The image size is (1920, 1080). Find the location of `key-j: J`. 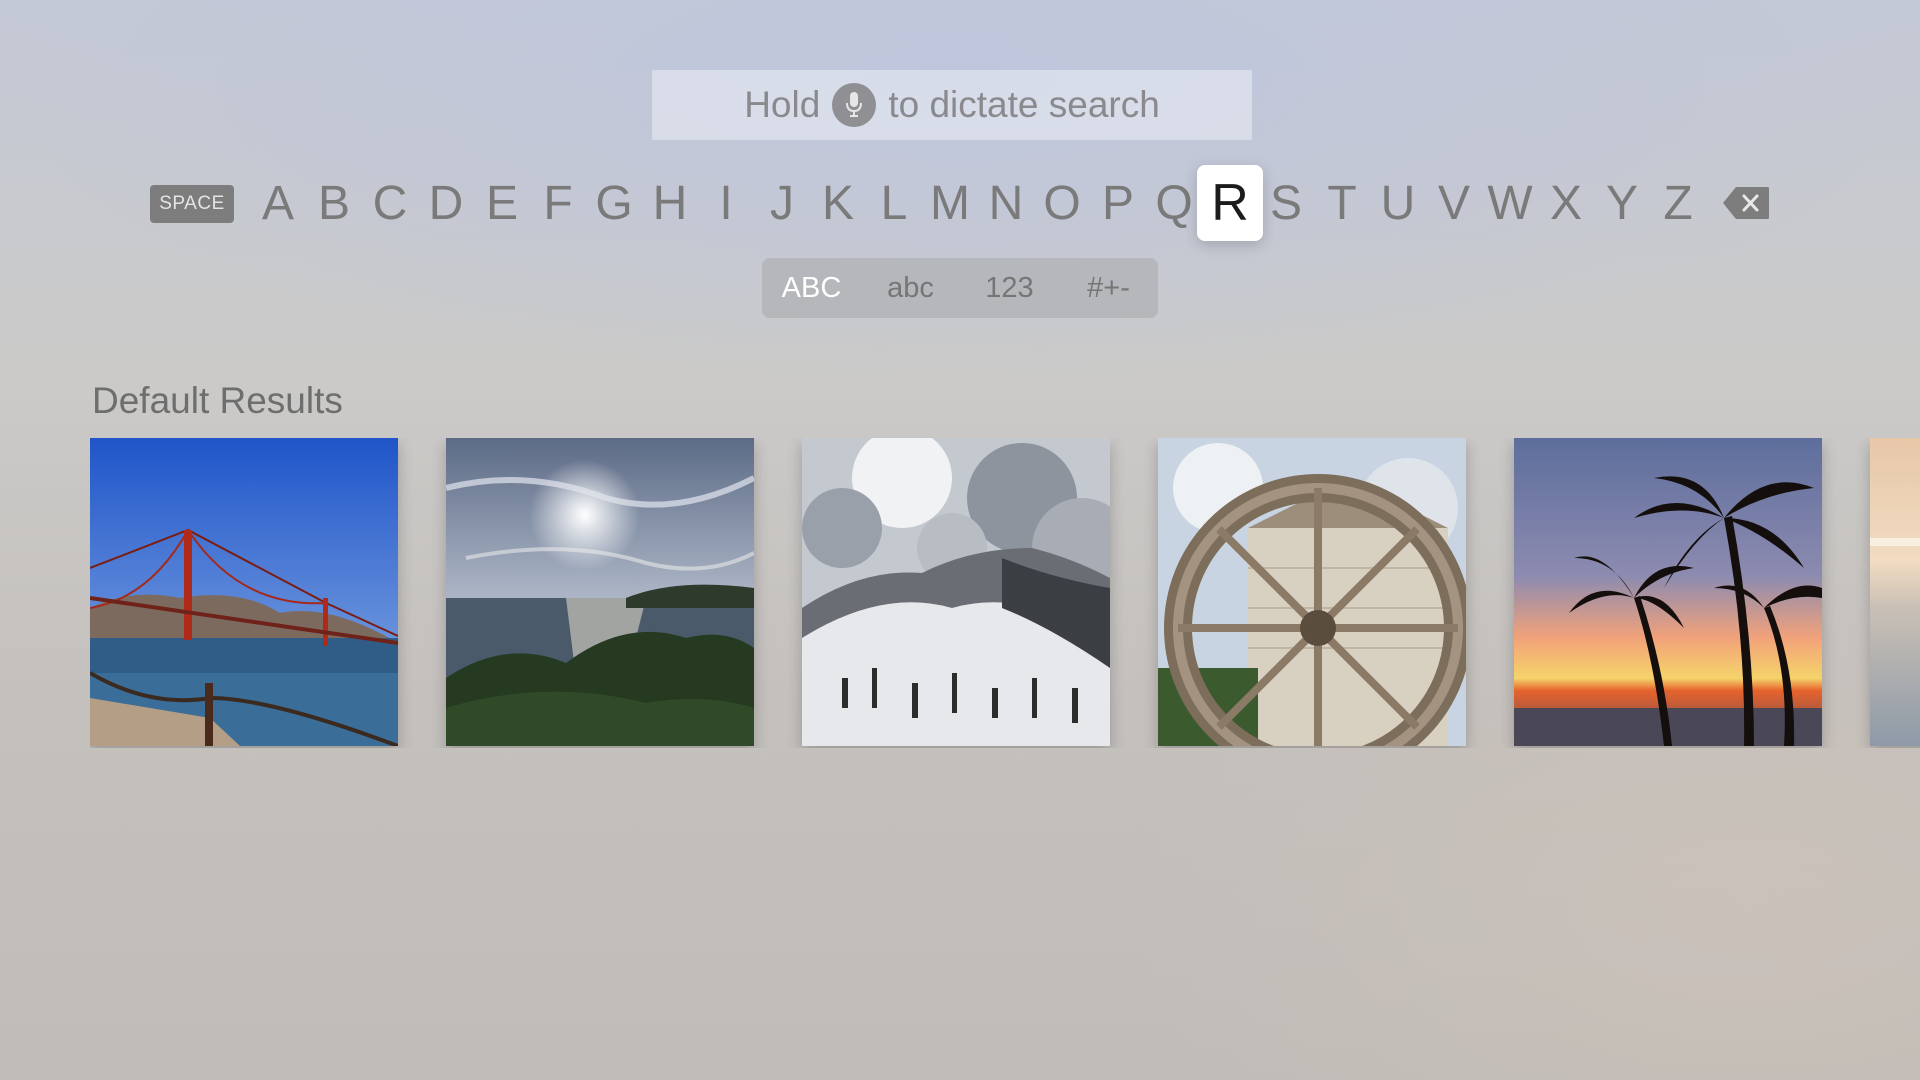

key-j: J is located at coordinates (782, 203).